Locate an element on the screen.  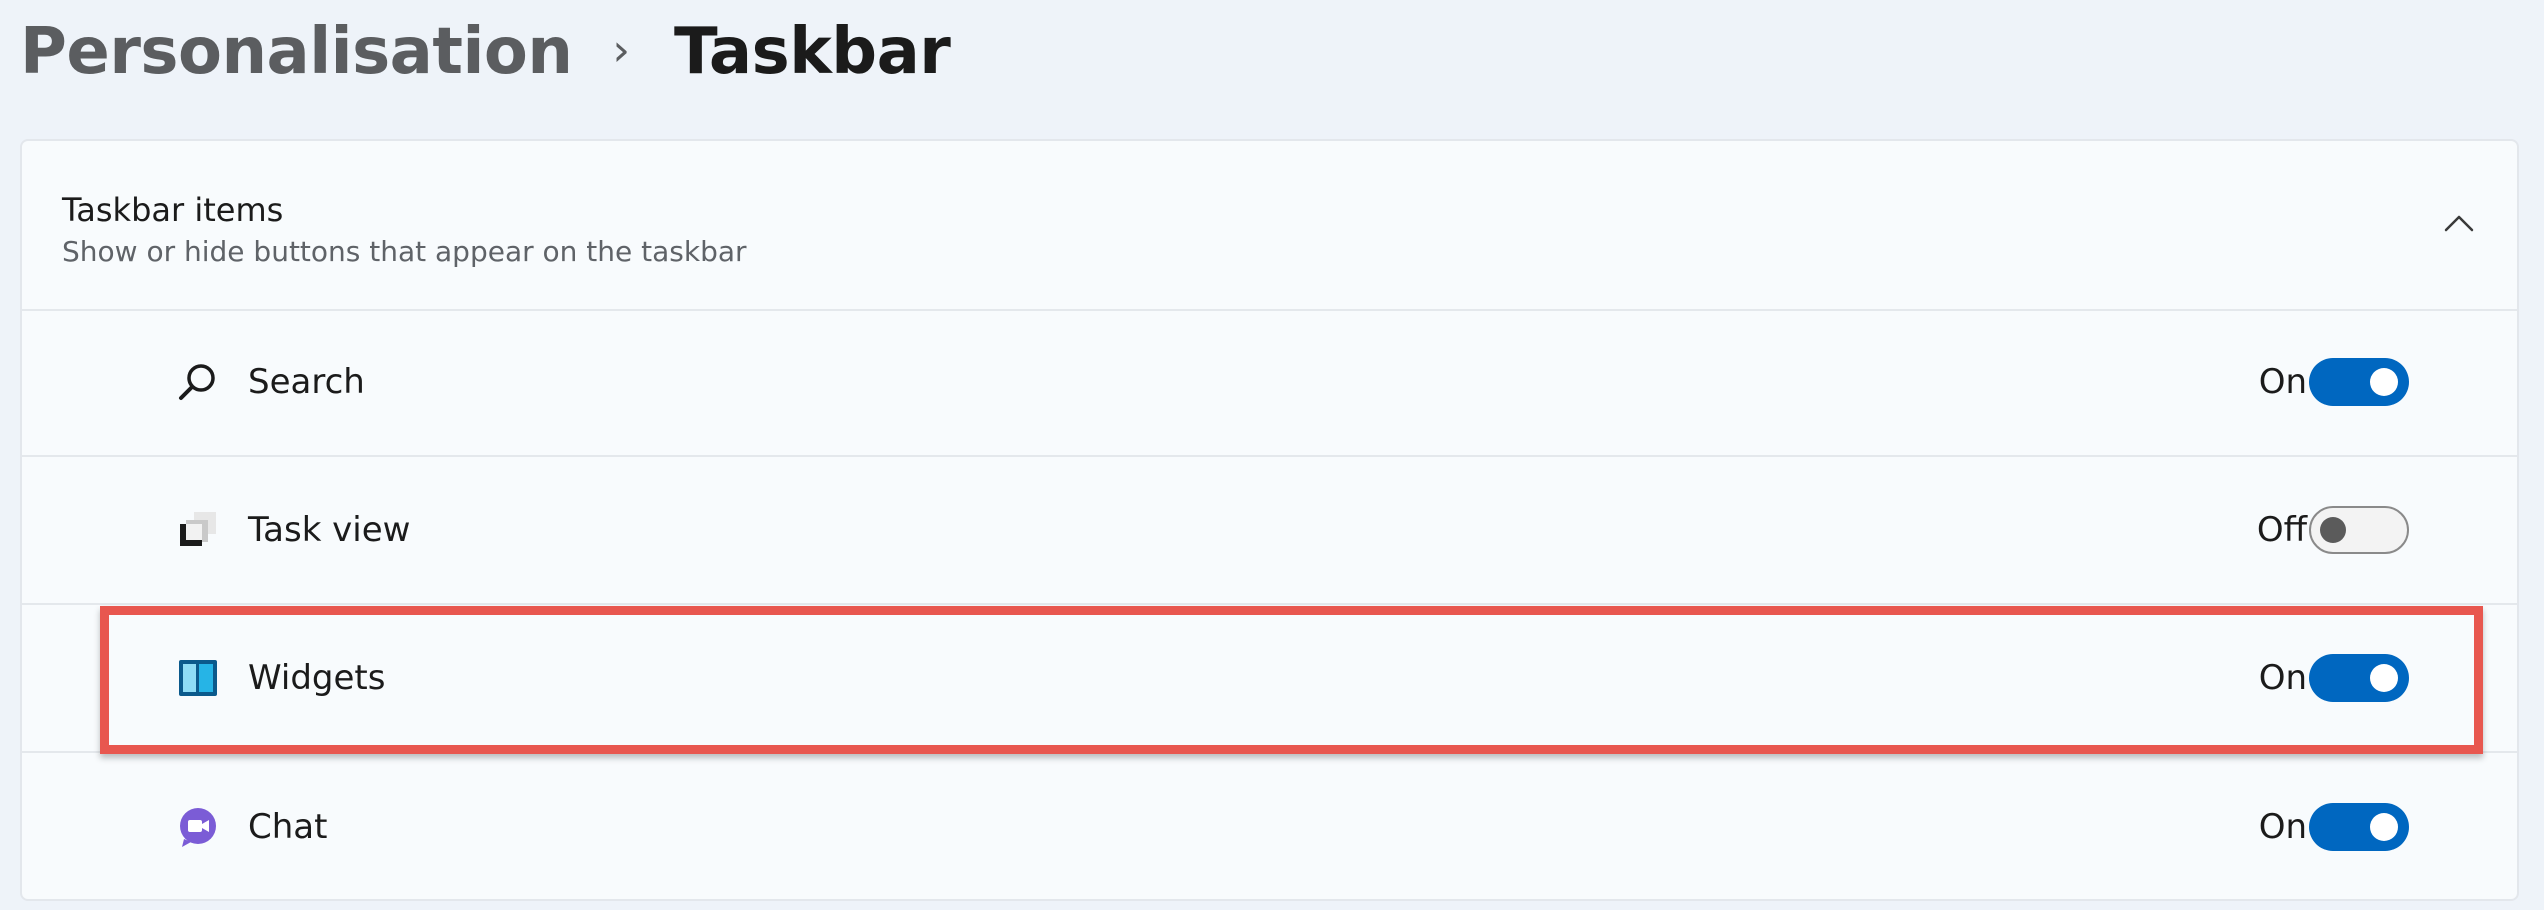
chevron-up-icon is located at coordinates (2459, 225).